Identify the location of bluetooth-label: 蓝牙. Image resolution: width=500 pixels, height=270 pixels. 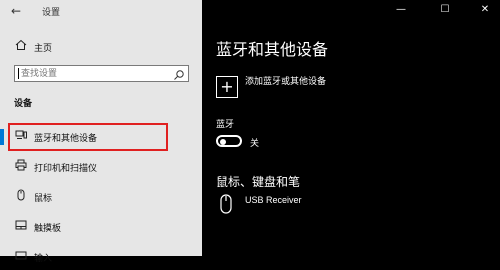
(225, 125).